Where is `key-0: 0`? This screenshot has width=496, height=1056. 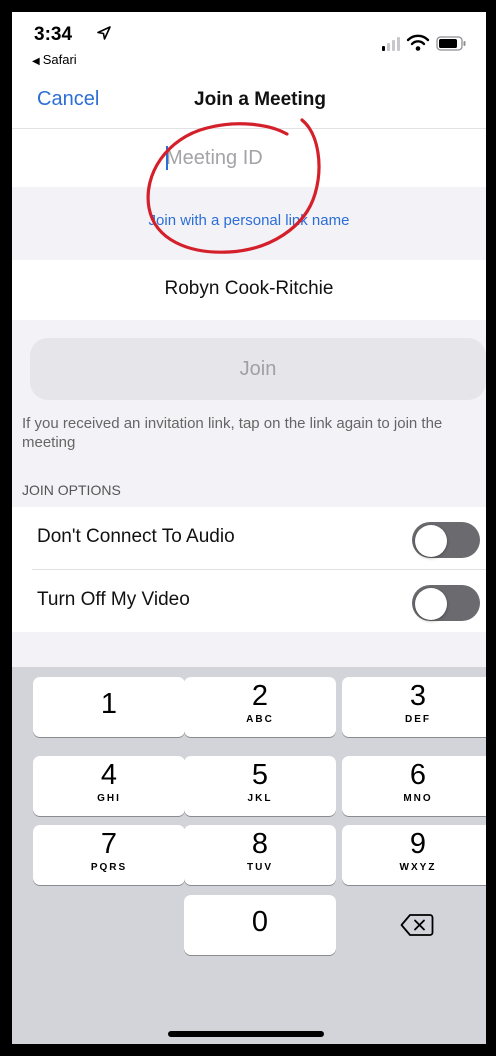
key-0: 0 is located at coordinates (260, 925).